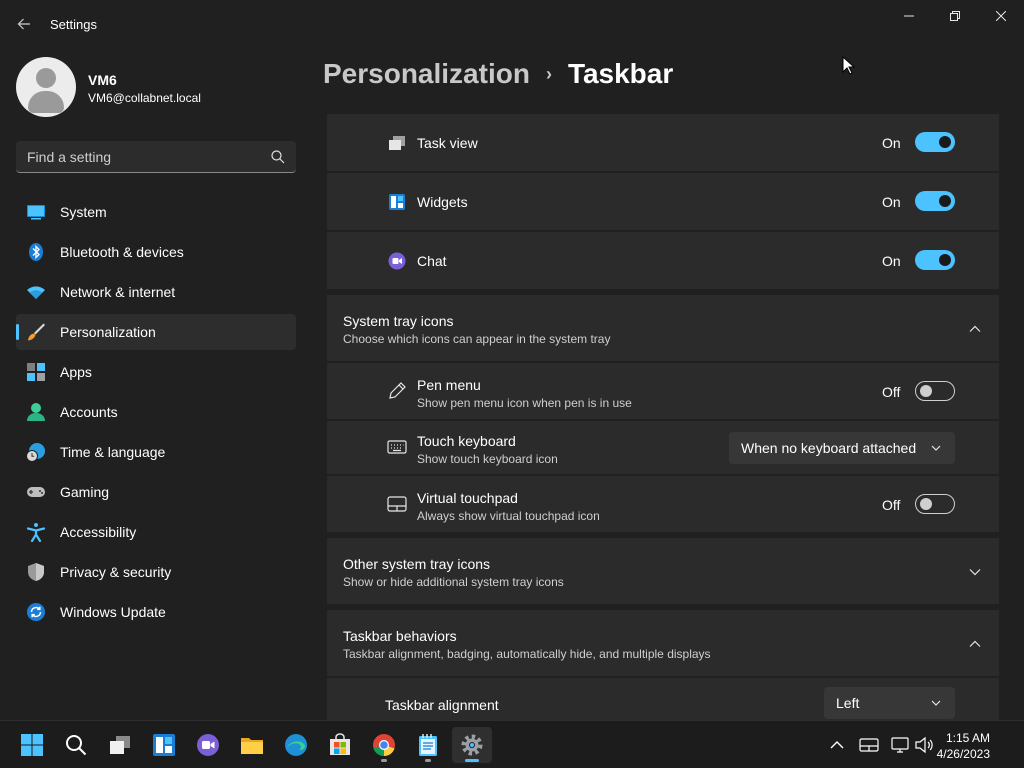 The height and width of the screenshot is (768, 1024). I want to click on gear-icon, so click(472, 745).